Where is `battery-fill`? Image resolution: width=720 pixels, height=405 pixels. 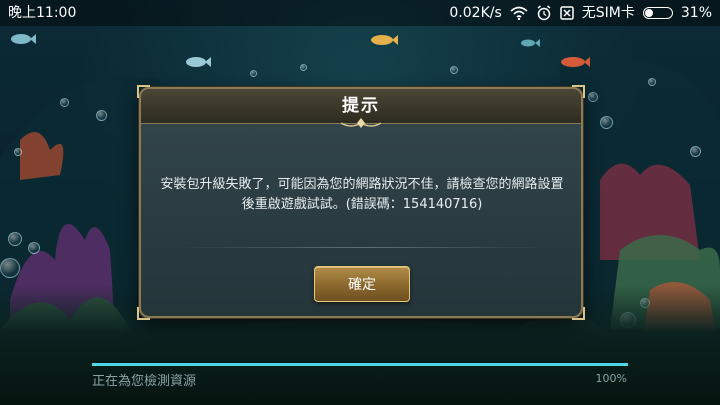 battery-fill is located at coordinates (648, 13).